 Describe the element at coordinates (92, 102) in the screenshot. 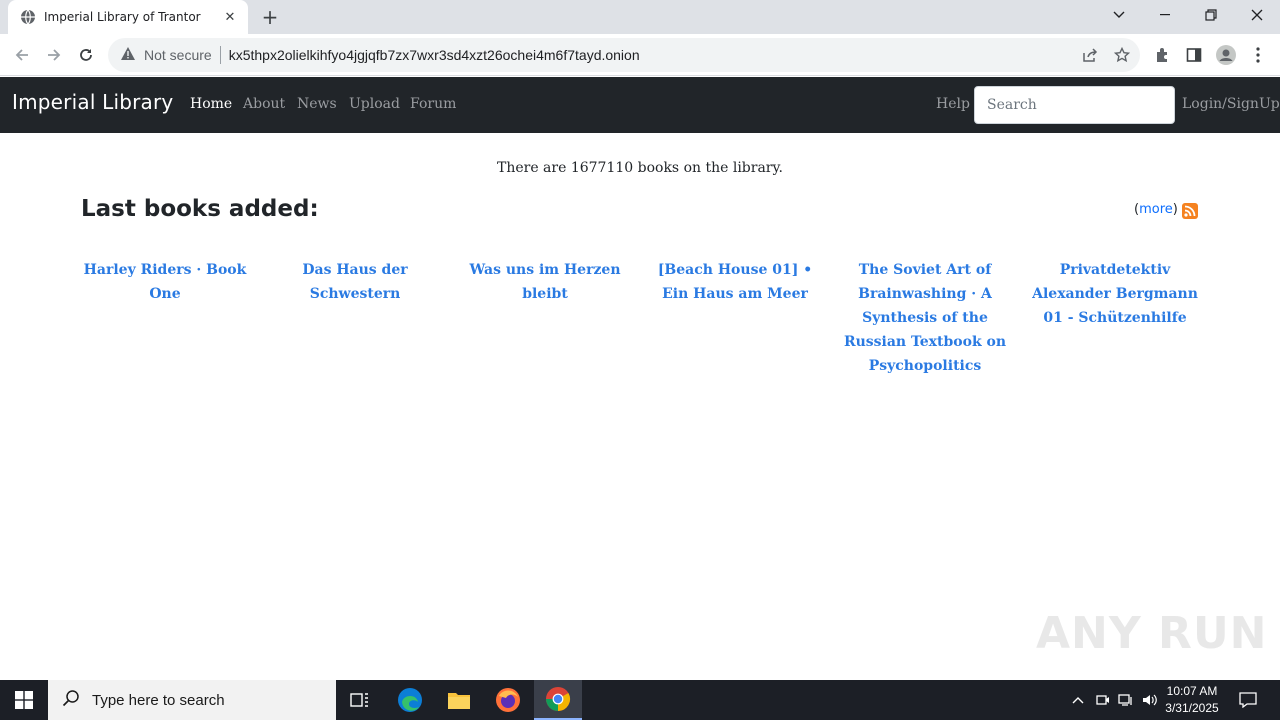

I see `site-brand-link: Imperial Library` at that location.